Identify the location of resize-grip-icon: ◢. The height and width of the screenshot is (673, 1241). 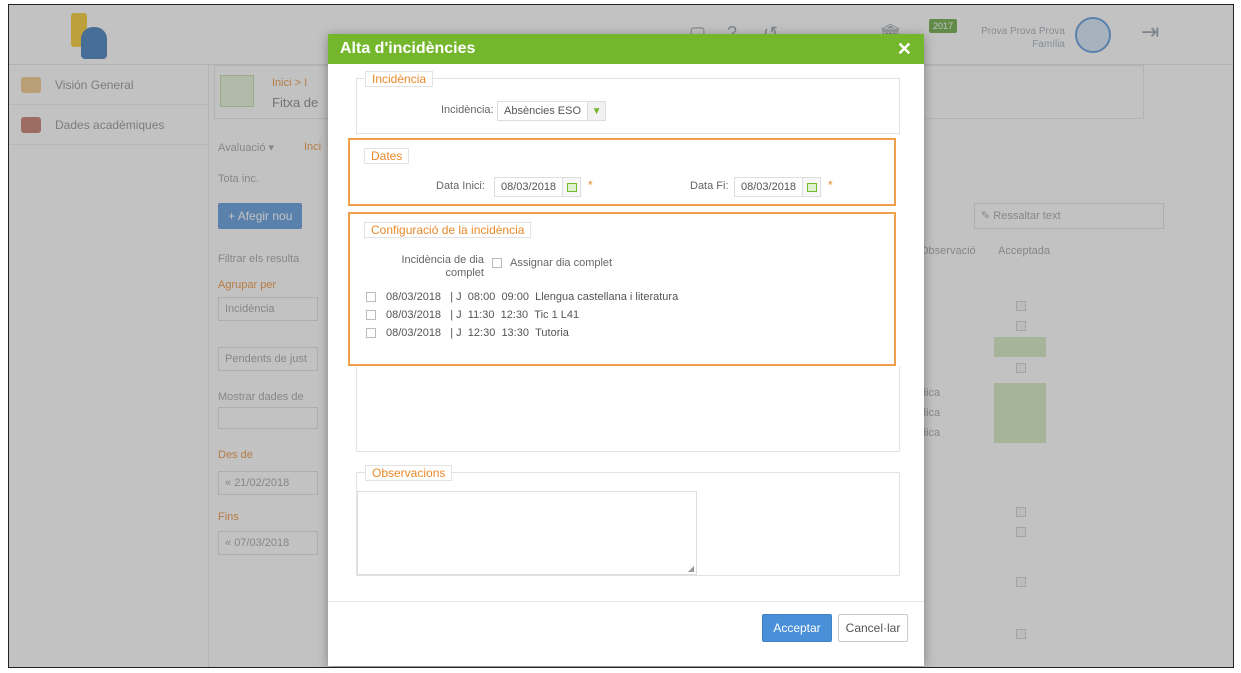
(691, 568).